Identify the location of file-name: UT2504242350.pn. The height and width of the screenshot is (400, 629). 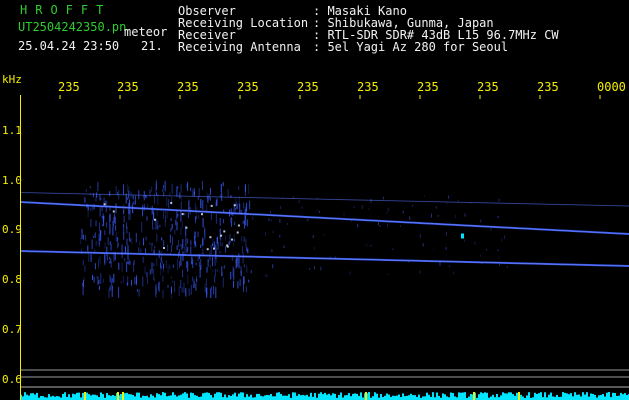
(72, 27).